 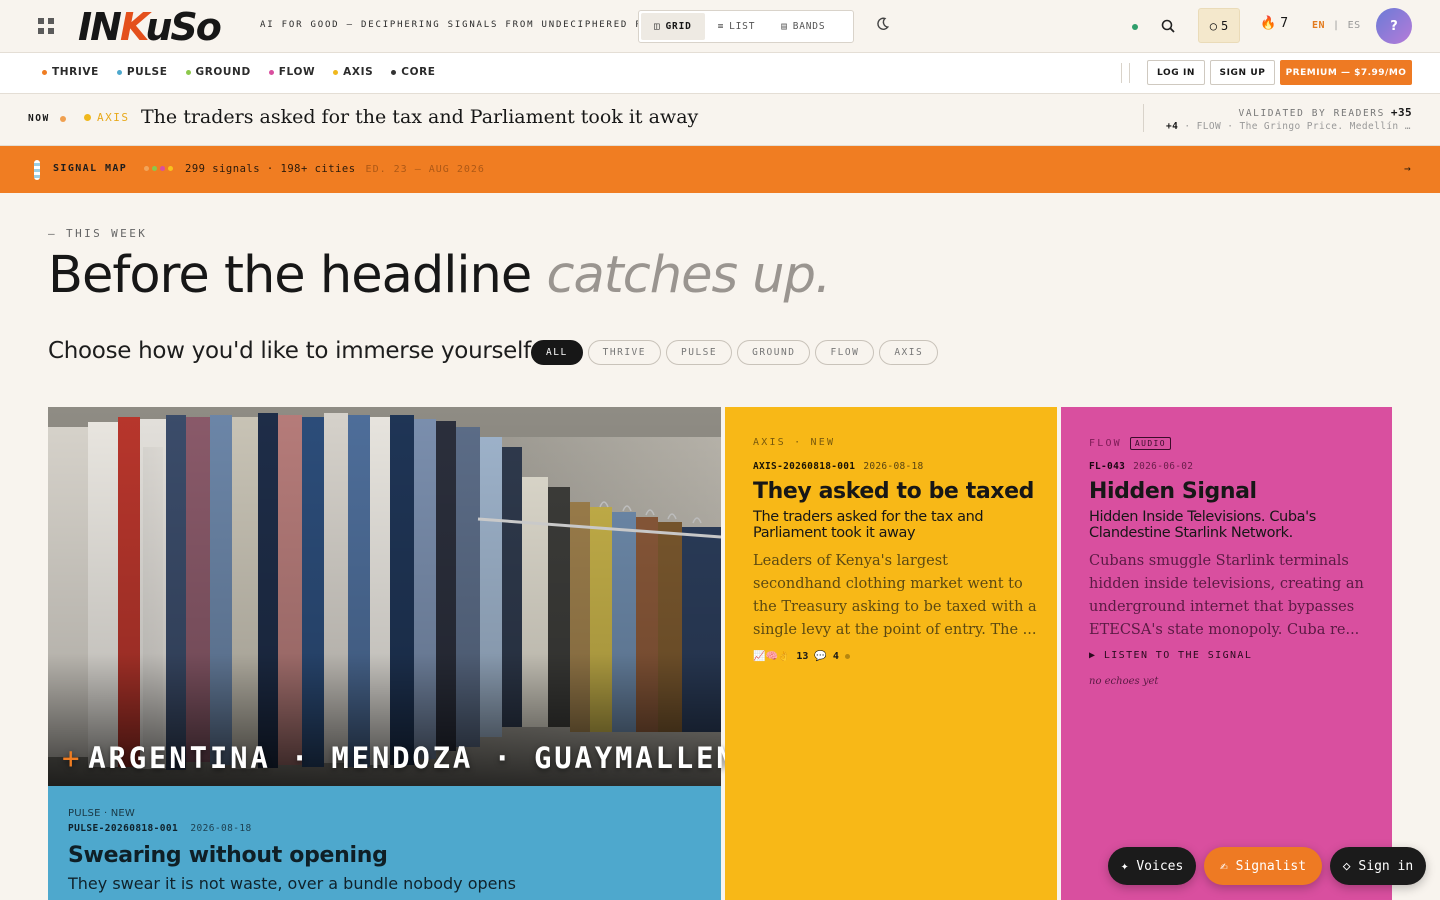 I want to click on thrive-dot-icon, so click(x=44, y=72).